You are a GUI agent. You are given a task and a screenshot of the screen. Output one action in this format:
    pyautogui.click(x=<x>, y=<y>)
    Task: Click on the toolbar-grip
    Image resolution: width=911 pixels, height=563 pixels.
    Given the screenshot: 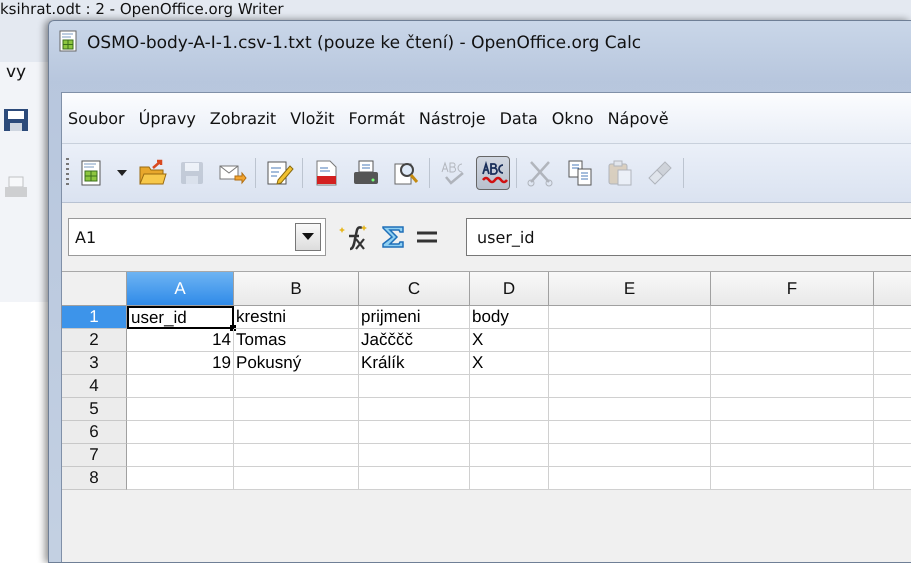 What is the action you would take?
    pyautogui.click(x=67, y=173)
    